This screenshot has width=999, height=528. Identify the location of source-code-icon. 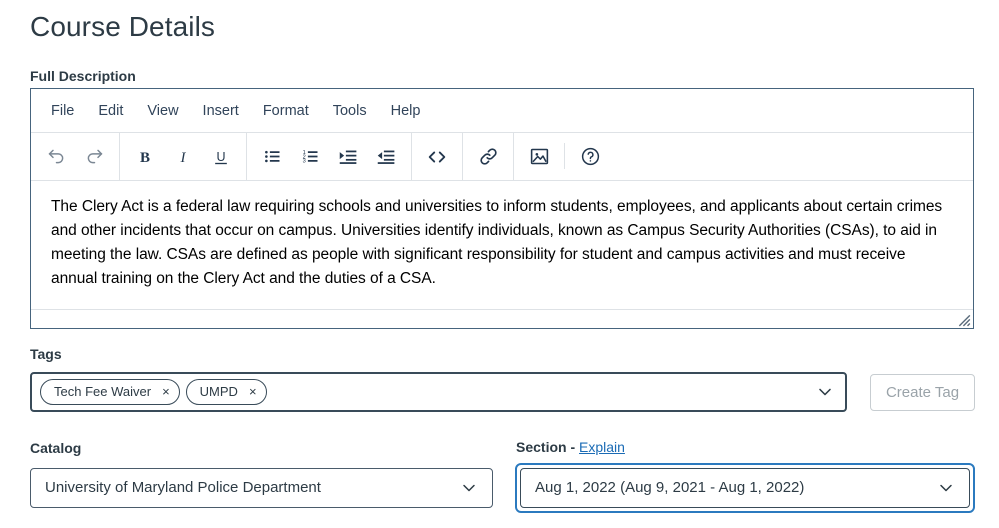
(437, 156).